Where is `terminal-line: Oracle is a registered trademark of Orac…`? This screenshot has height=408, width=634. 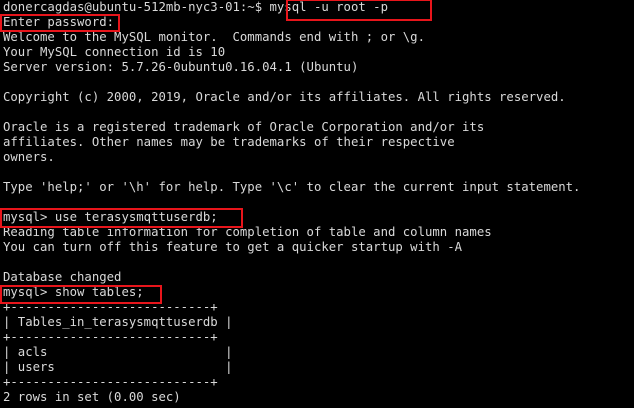 terminal-line: Oracle is a registered trademark of Orac… is located at coordinates (244, 127).